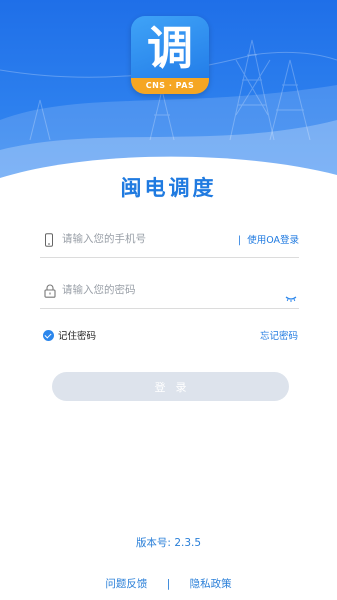 The width and height of the screenshot is (337, 600). Describe the element at coordinates (168, 188) in the screenshot. I see `app-title: 闽电调度` at that location.